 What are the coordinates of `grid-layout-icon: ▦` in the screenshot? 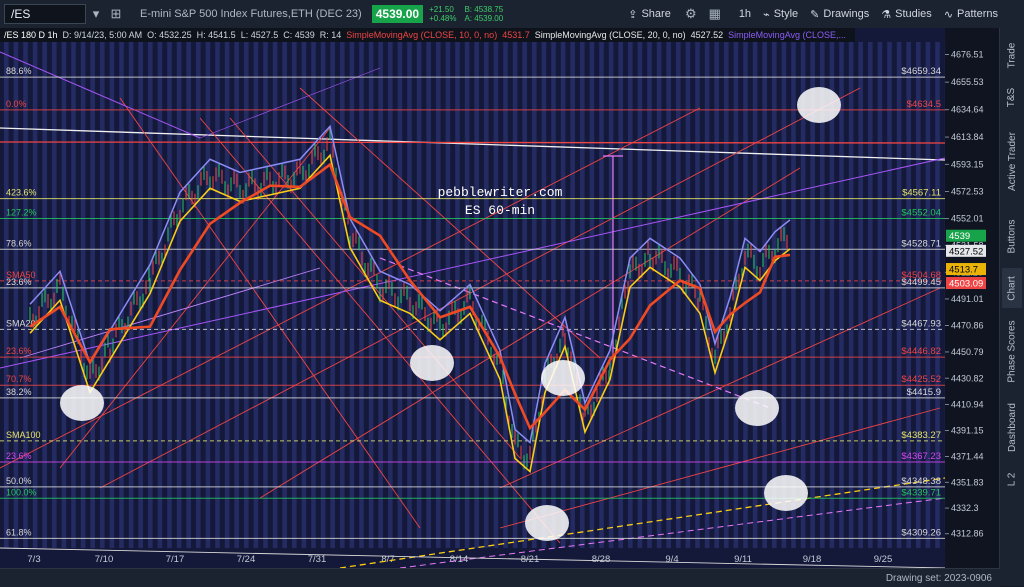 It's located at (715, 14).